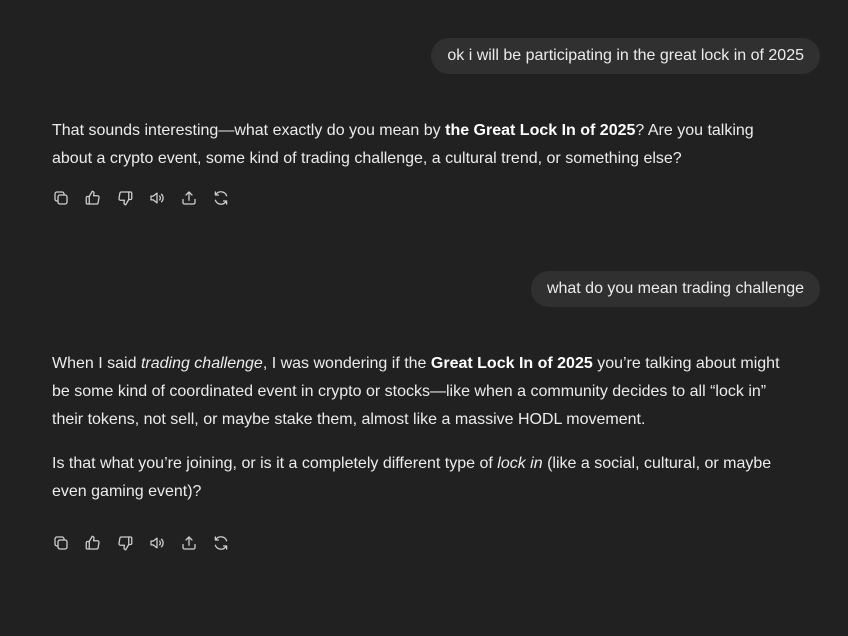 The height and width of the screenshot is (636, 848). What do you see at coordinates (96, 363) in the screenshot?
I see `text-segment: When I said` at bounding box center [96, 363].